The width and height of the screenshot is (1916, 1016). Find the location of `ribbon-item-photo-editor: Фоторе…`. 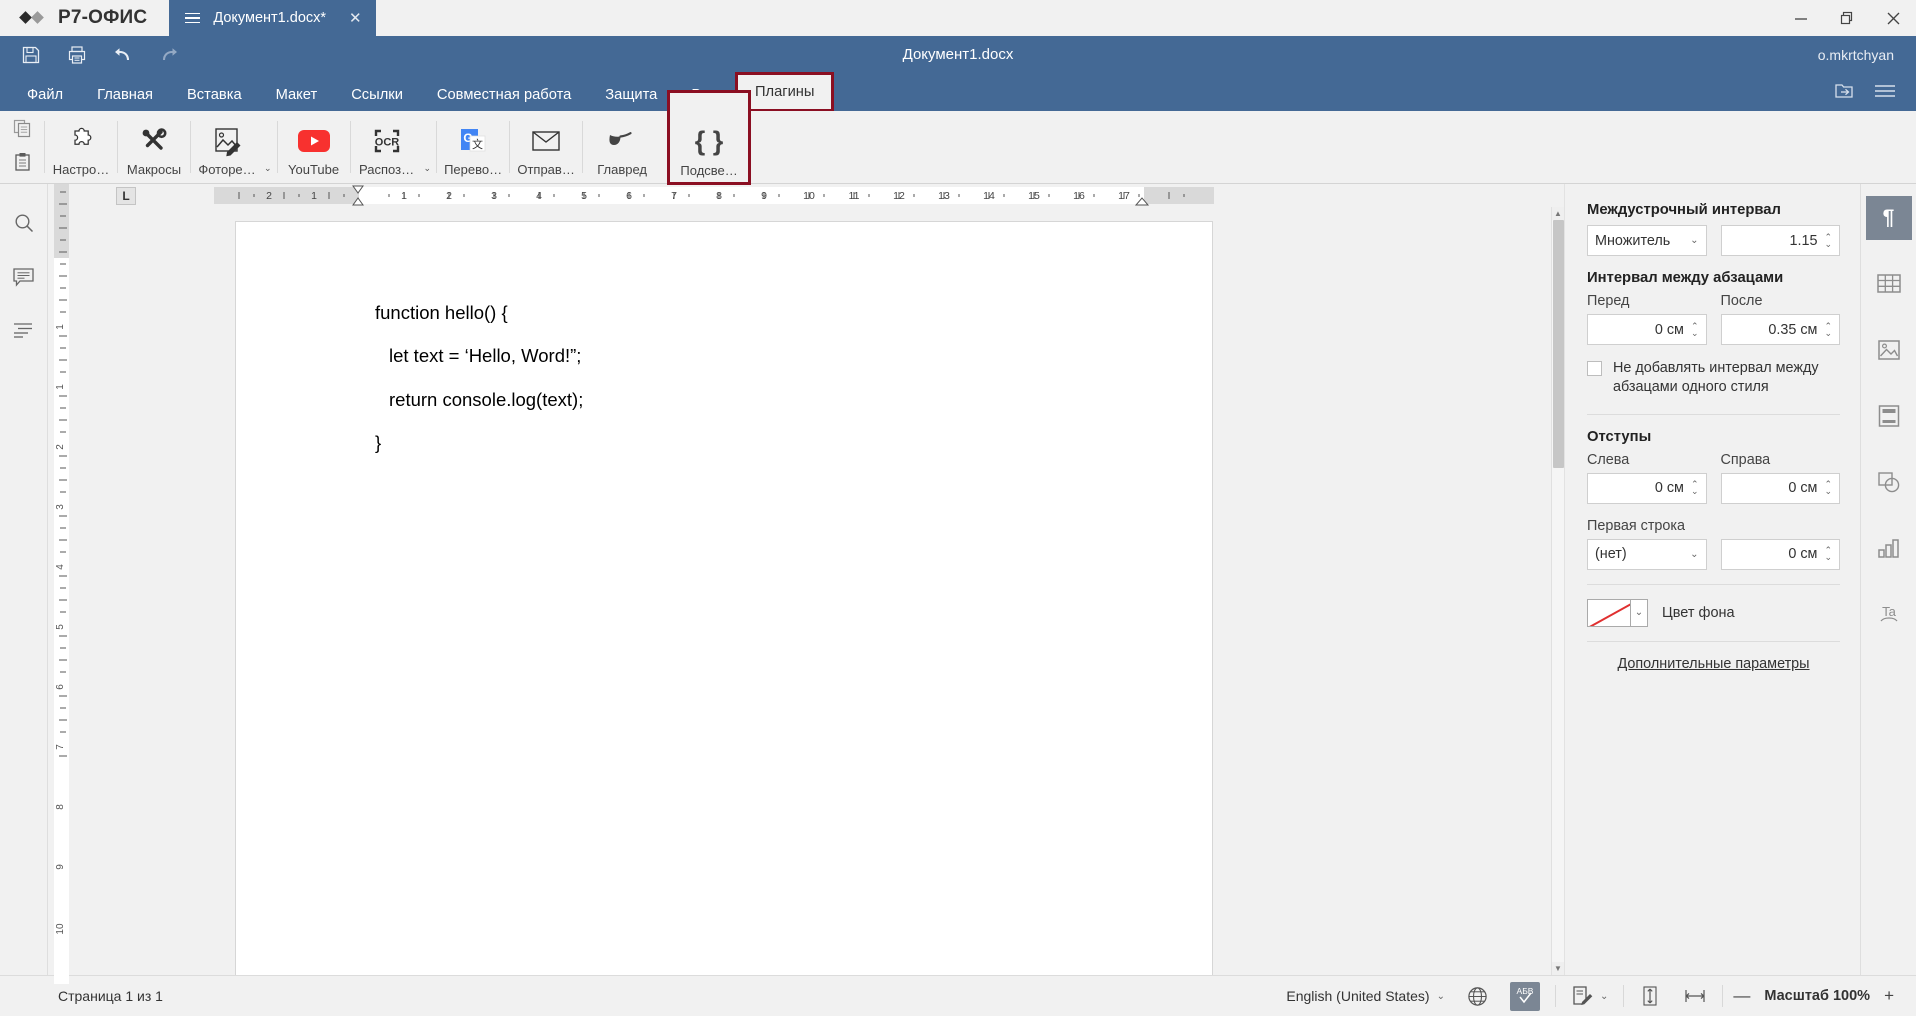

ribbon-item-photo-editor: Фоторе… is located at coordinates (227, 147).